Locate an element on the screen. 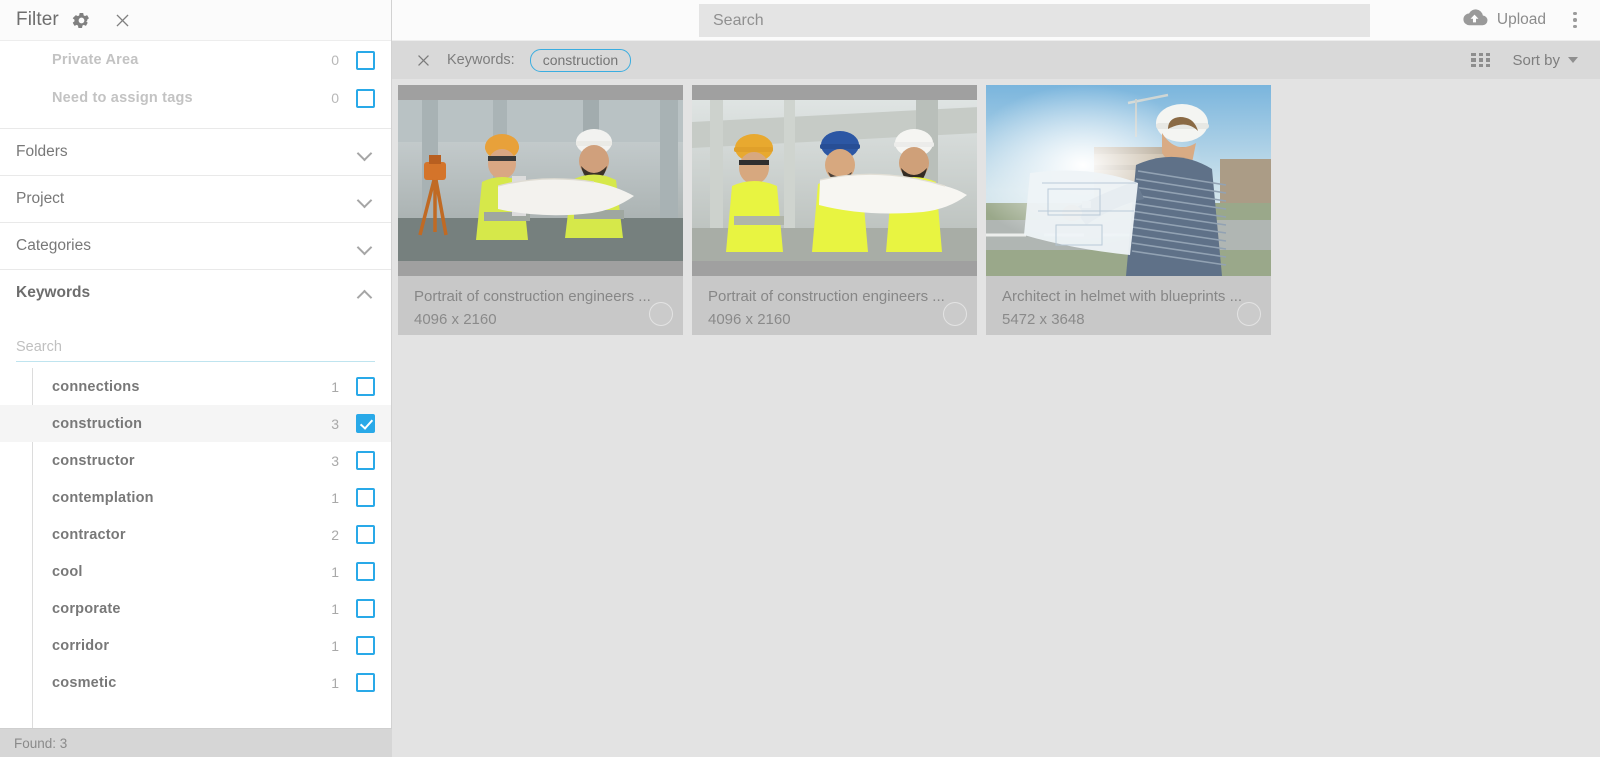 The height and width of the screenshot is (757, 1600). gear-icon is located at coordinates (81, 20).